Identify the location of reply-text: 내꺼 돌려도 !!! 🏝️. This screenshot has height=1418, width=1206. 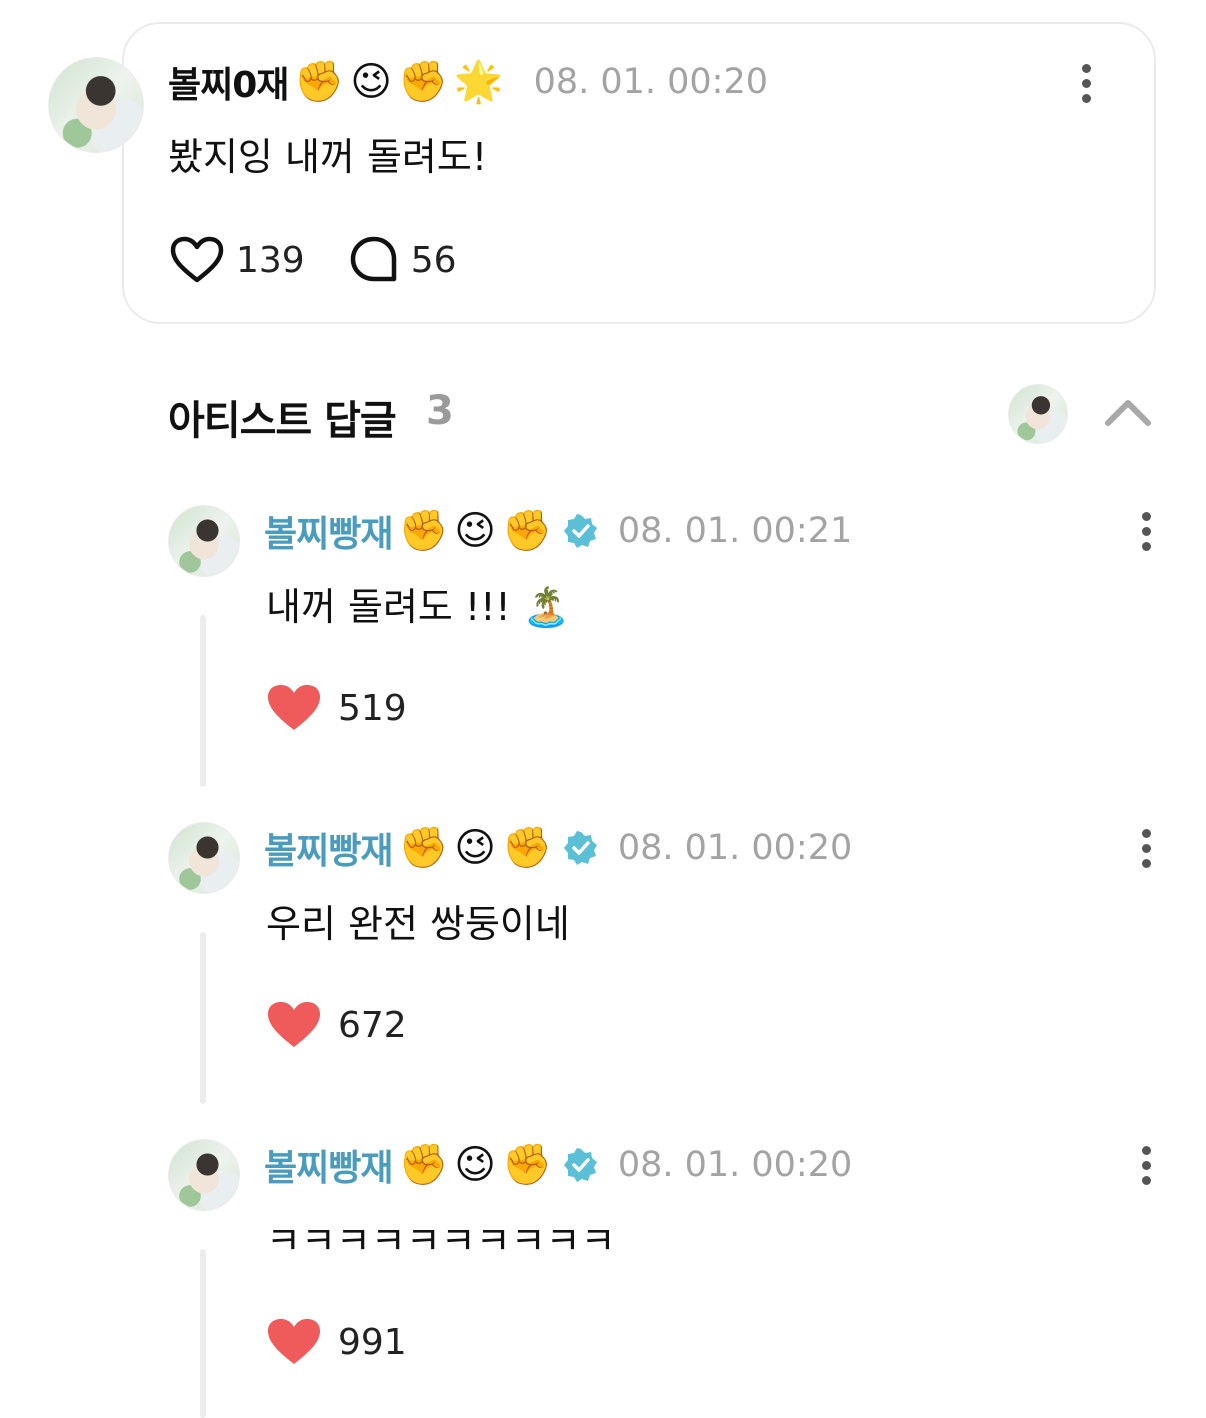
(418, 607).